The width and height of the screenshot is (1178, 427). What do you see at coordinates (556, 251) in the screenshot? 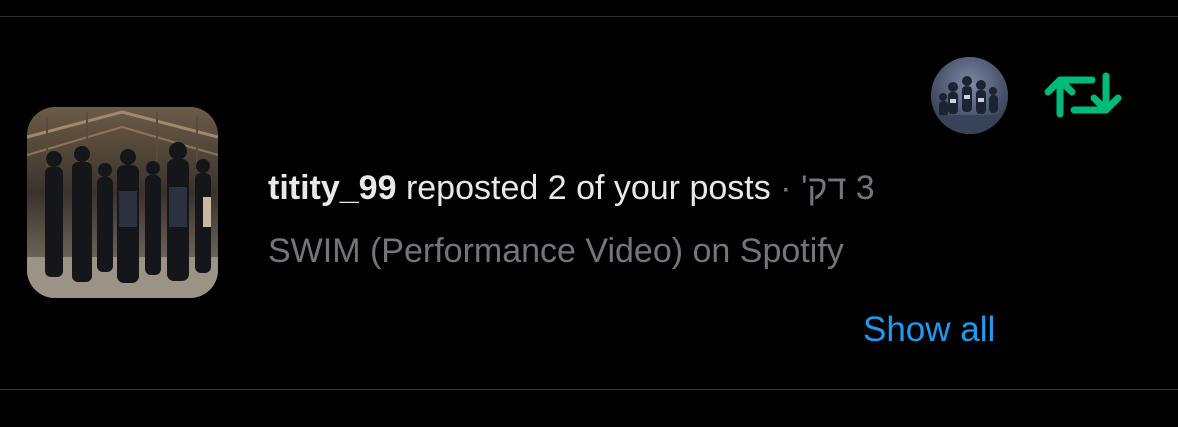
I see `post-title: SWIM (Performance Video) on Spotify` at bounding box center [556, 251].